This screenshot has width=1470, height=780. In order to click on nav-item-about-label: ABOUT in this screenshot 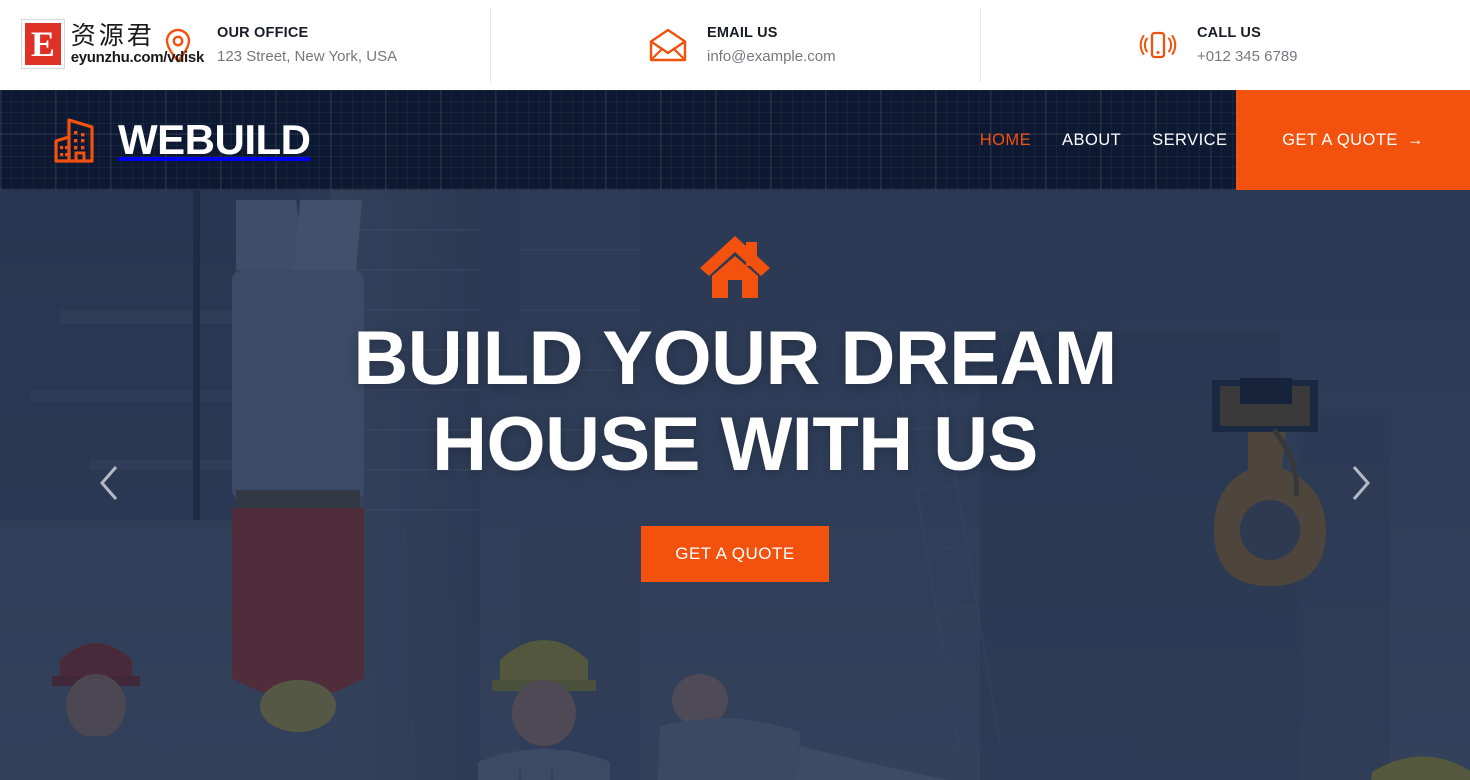, I will do `click(1092, 139)`.